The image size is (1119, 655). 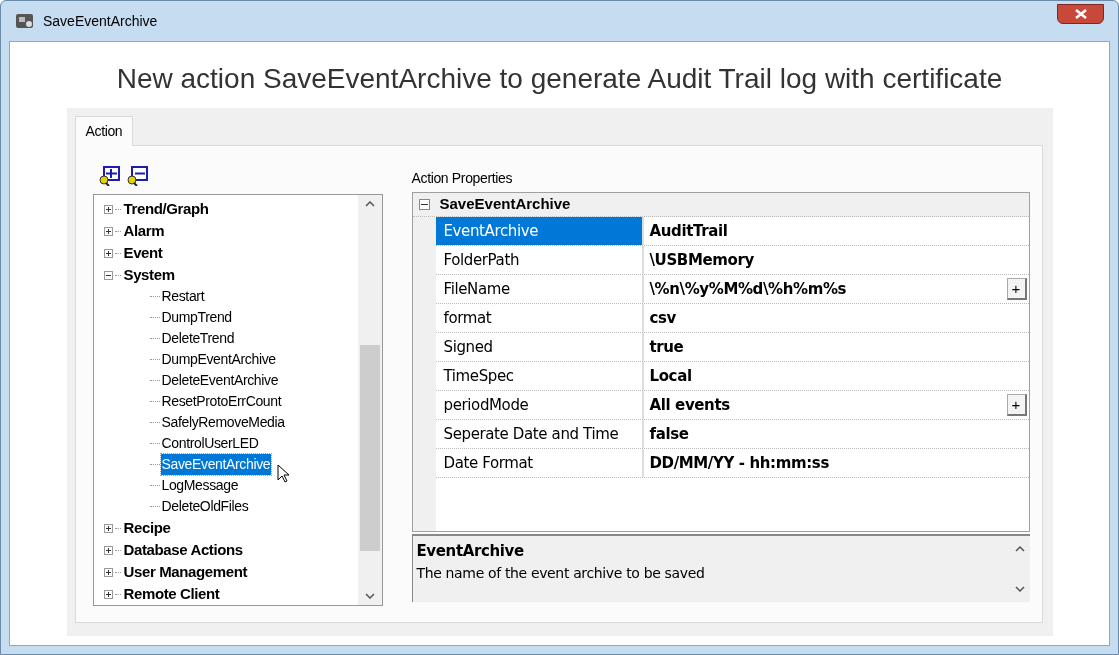 What do you see at coordinates (136, 176) in the screenshot?
I see `collapse-all-icon` at bounding box center [136, 176].